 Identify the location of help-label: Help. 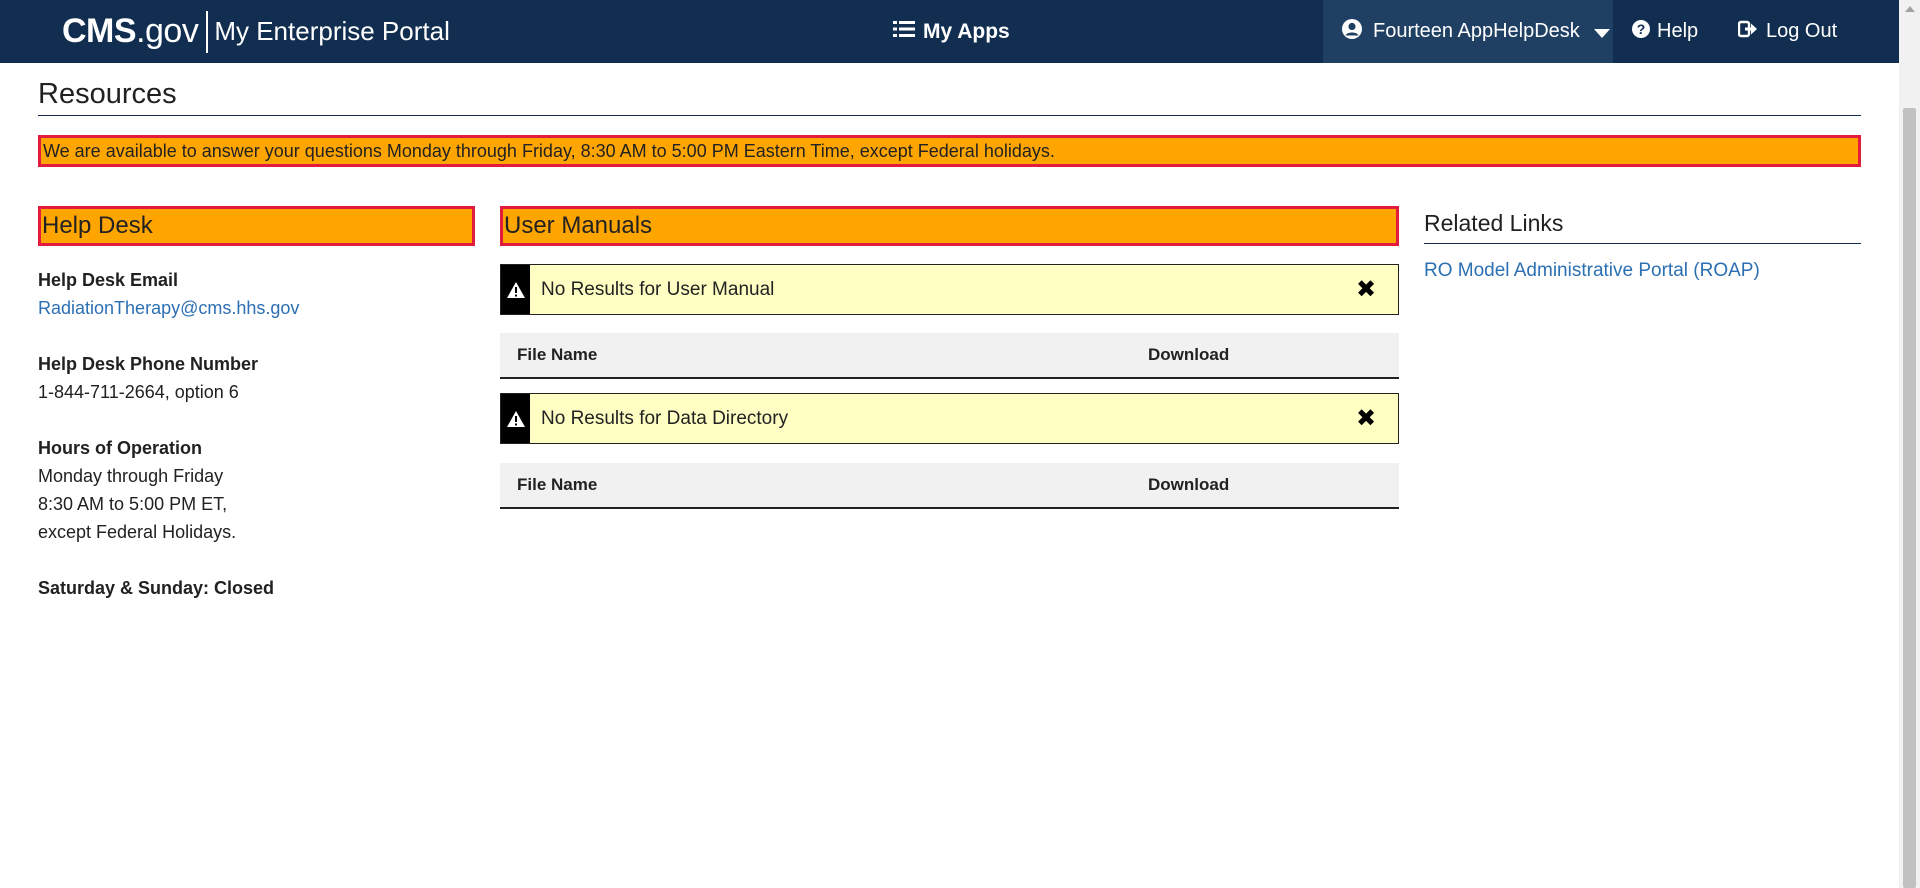
(1678, 31).